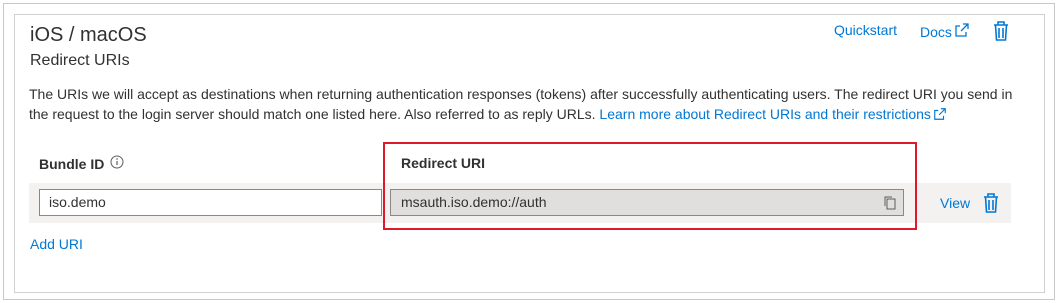  I want to click on delete-row-icon, so click(991, 205).